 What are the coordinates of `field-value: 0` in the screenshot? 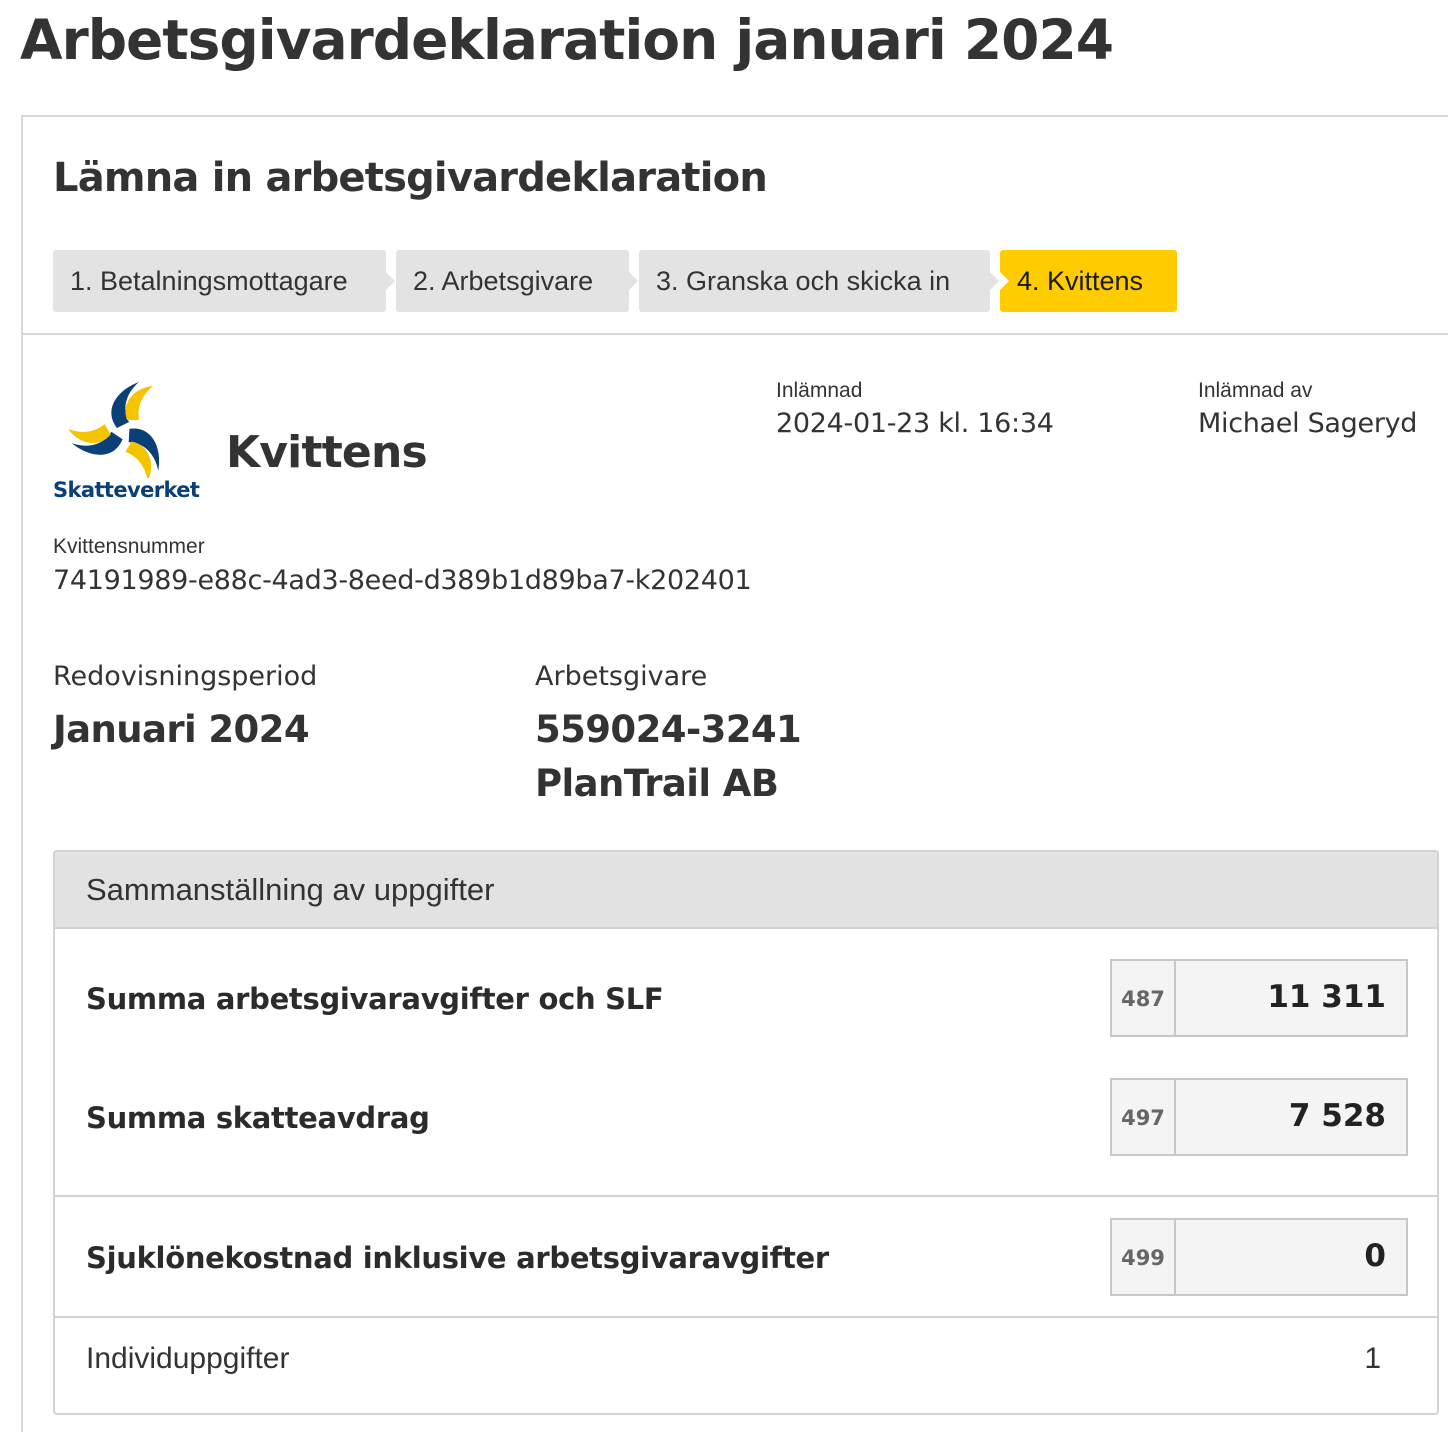 It's located at (1375, 1256).